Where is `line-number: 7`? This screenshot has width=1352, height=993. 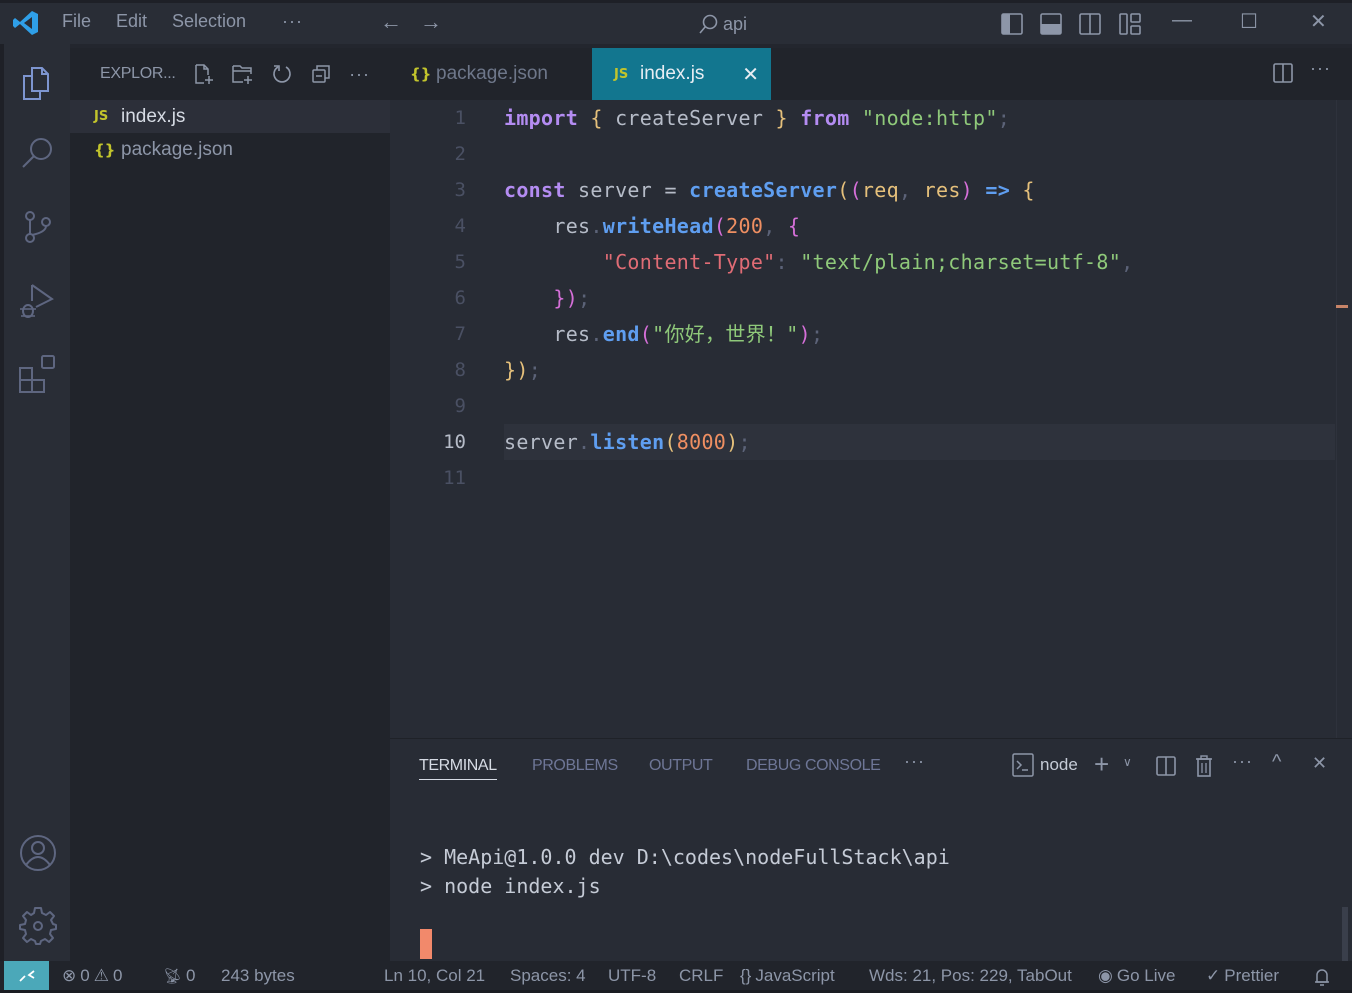 line-number: 7 is located at coordinates (460, 334).